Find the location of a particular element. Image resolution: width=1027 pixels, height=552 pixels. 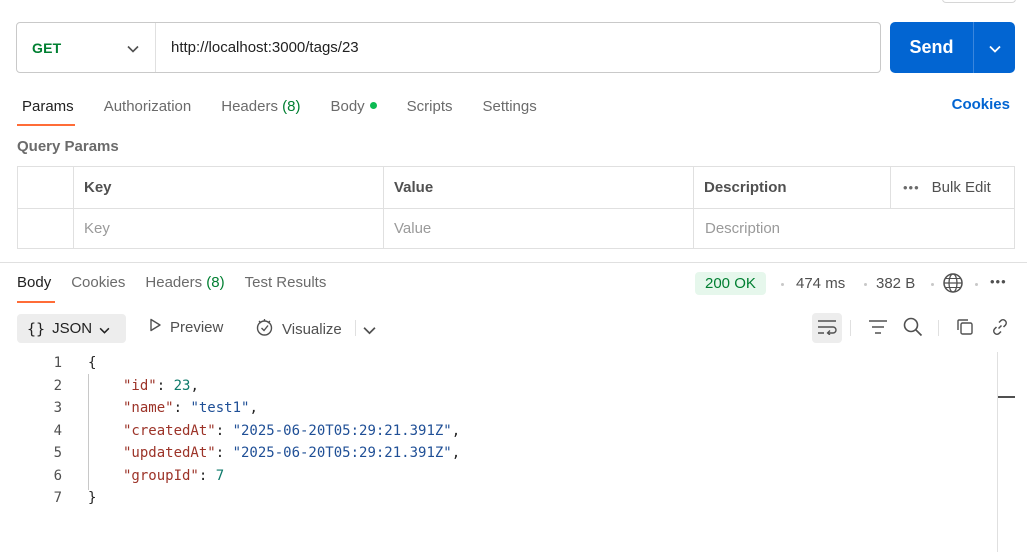

wrap-lines-icon is located at coordinates (827, 328).